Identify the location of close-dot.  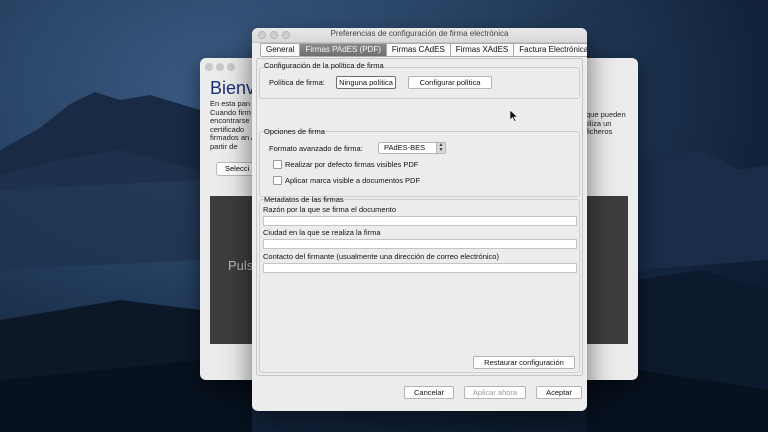
(209, 67).